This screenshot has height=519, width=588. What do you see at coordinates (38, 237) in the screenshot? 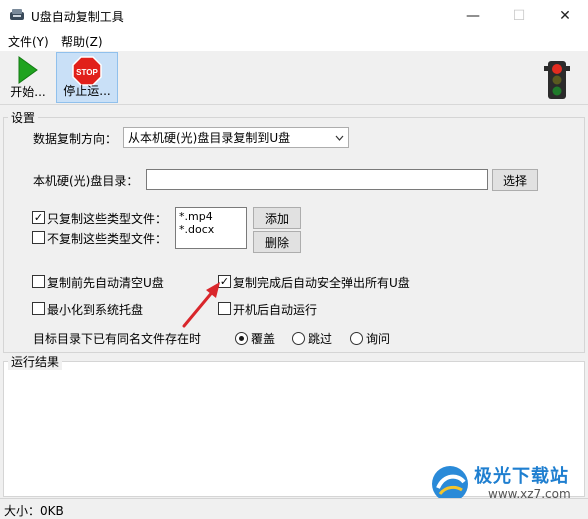
I see `exclude-checkbox` at bounding box center [38, 237].